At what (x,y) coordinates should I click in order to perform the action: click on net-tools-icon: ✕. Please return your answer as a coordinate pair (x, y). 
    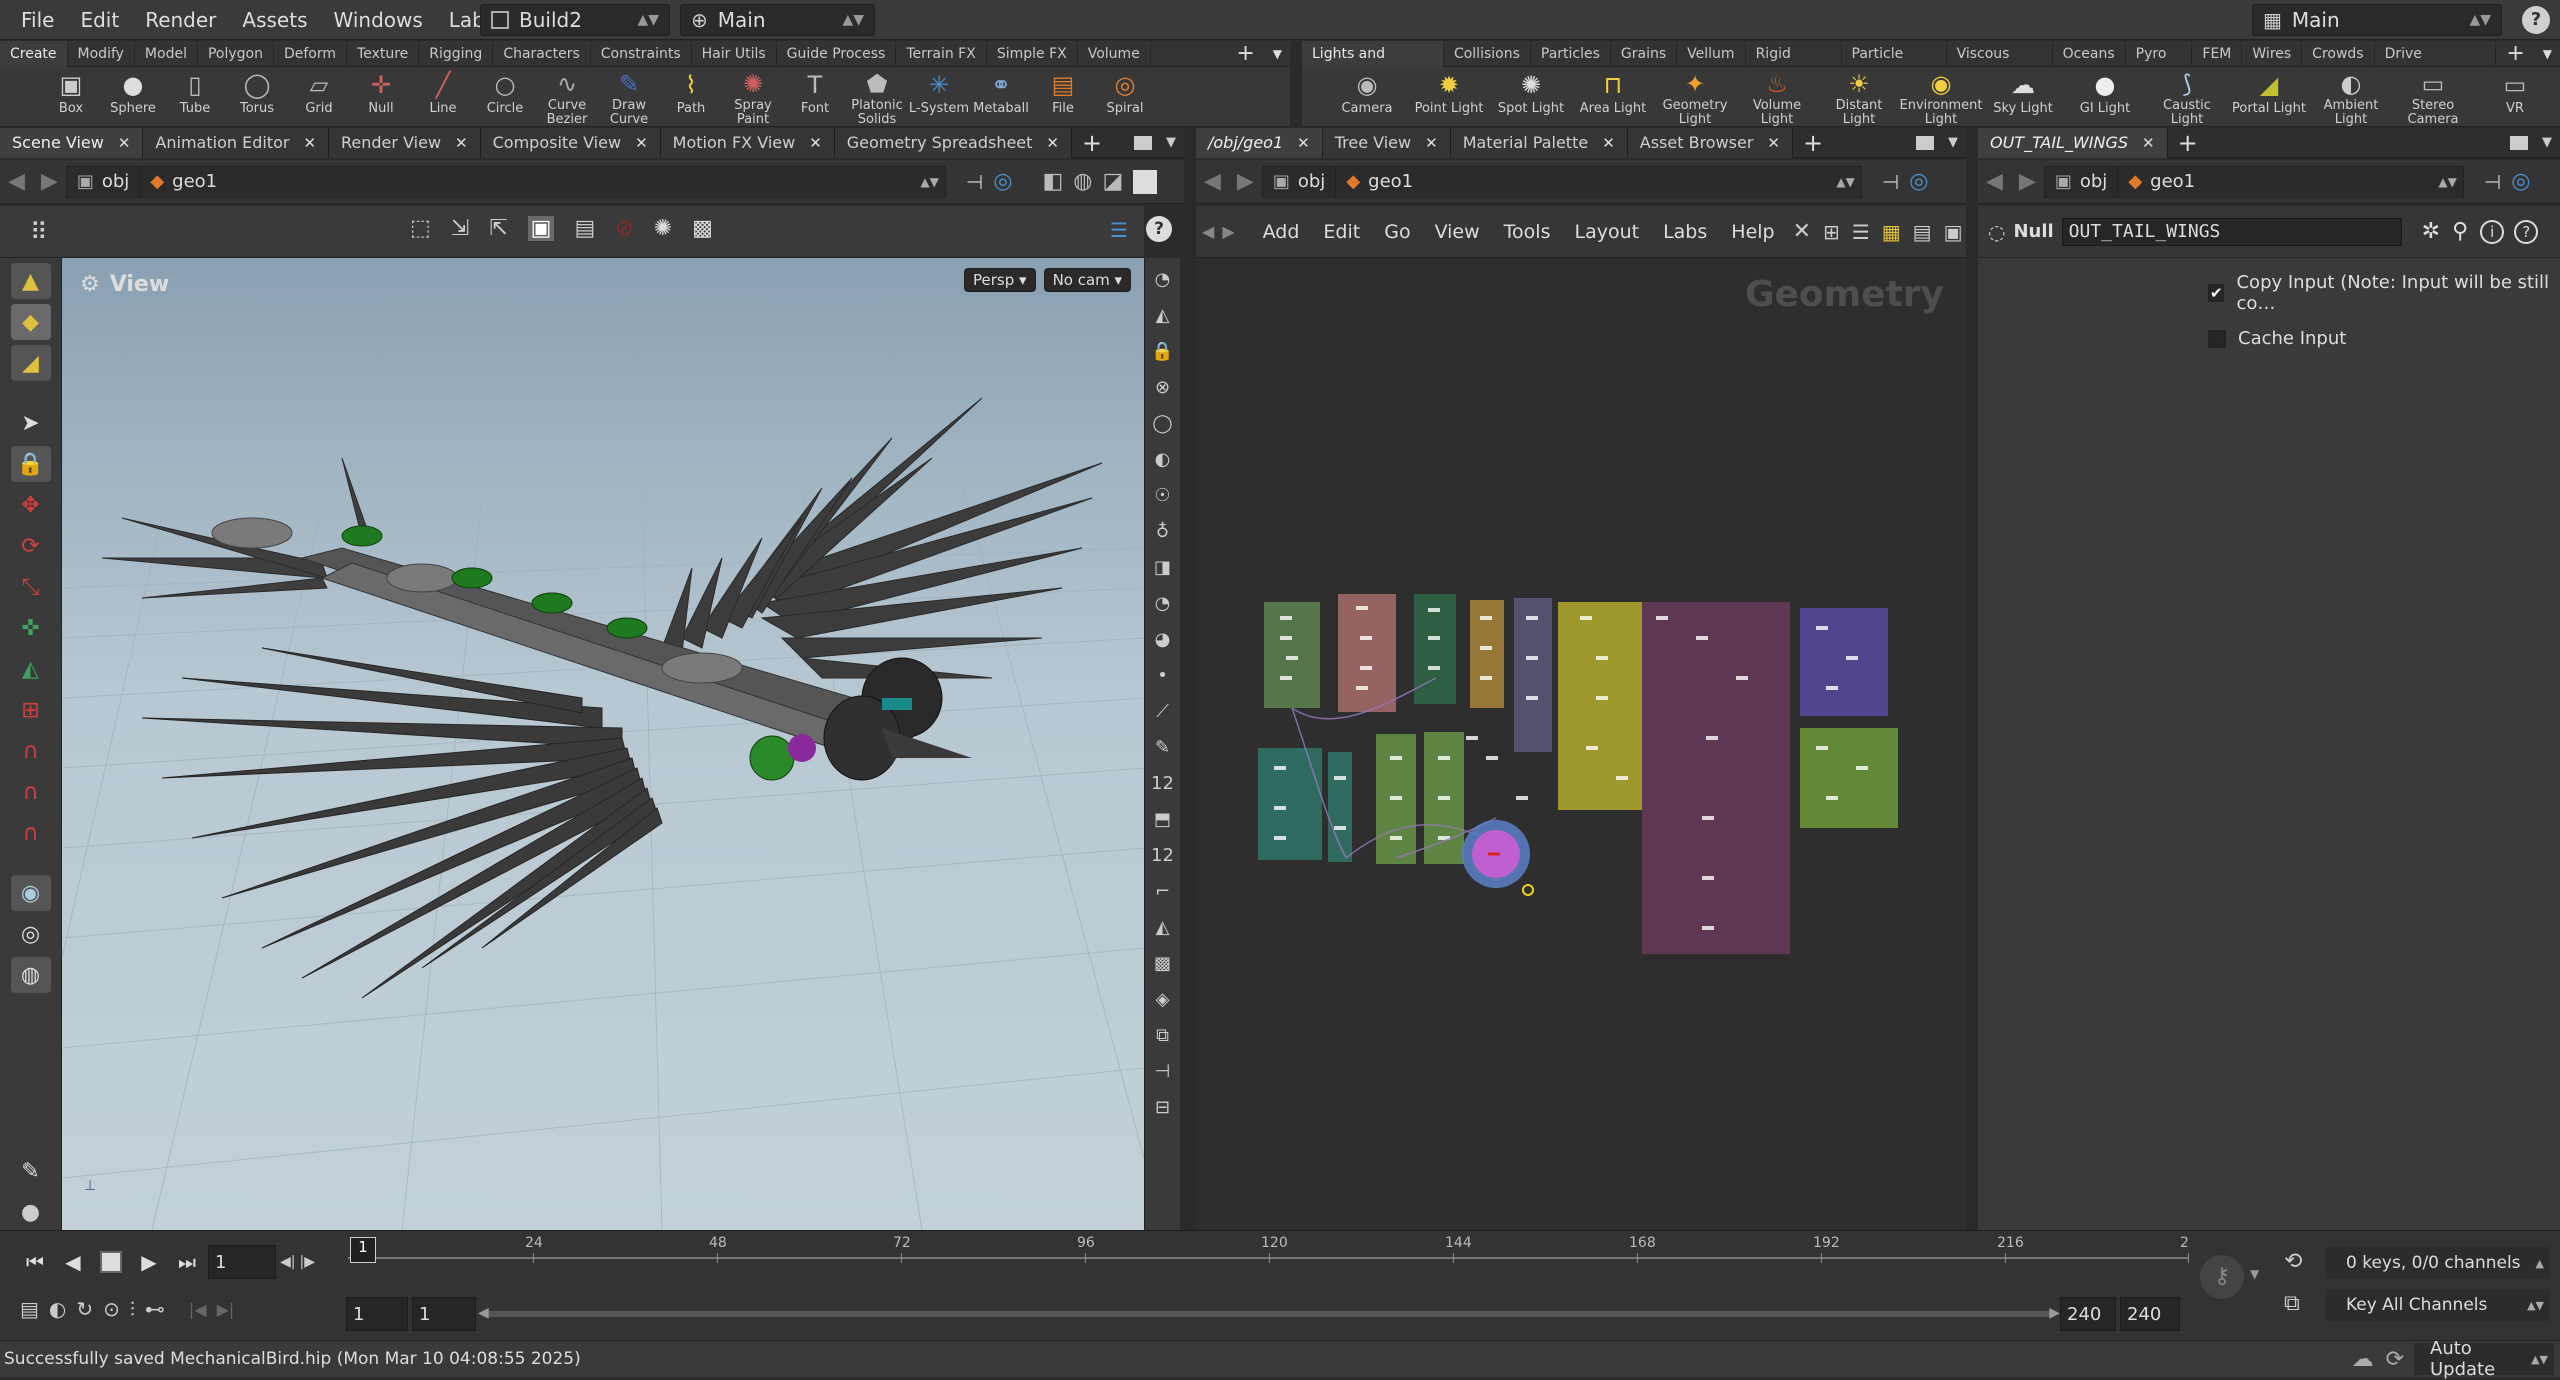
    Looking at the image, I should click on (1802, 231).